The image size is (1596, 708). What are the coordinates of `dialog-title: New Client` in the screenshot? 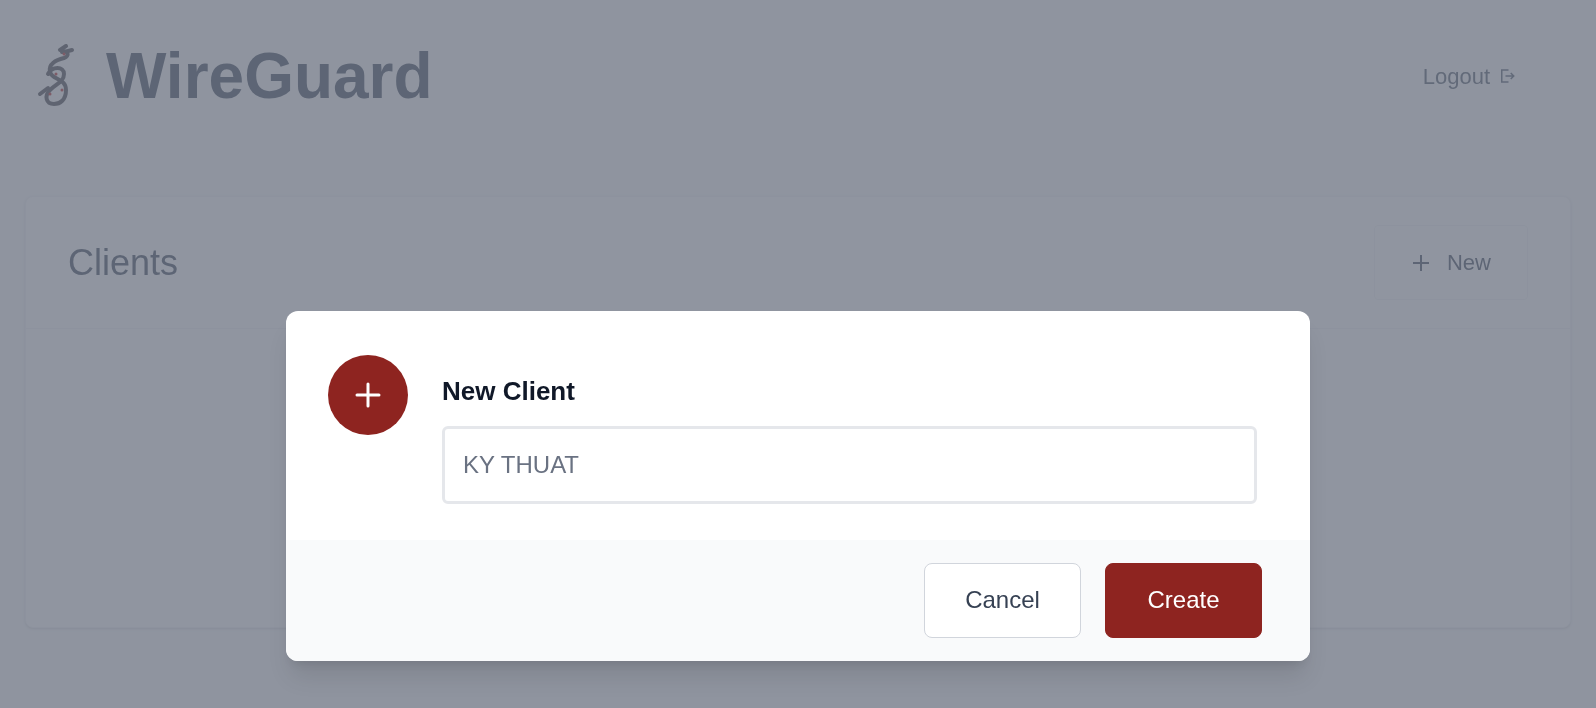 It's located at (509, 391).